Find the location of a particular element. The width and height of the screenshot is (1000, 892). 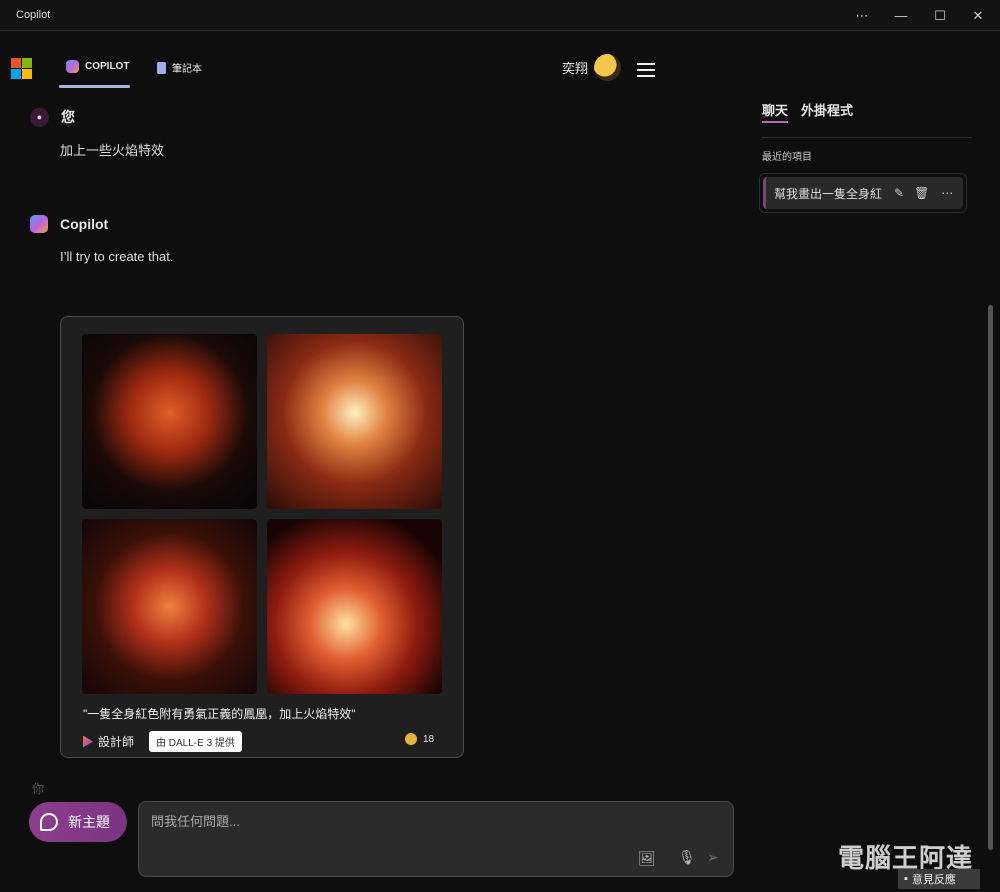

image-upload-icon: 🖼 is located at coordinates (647, 858).